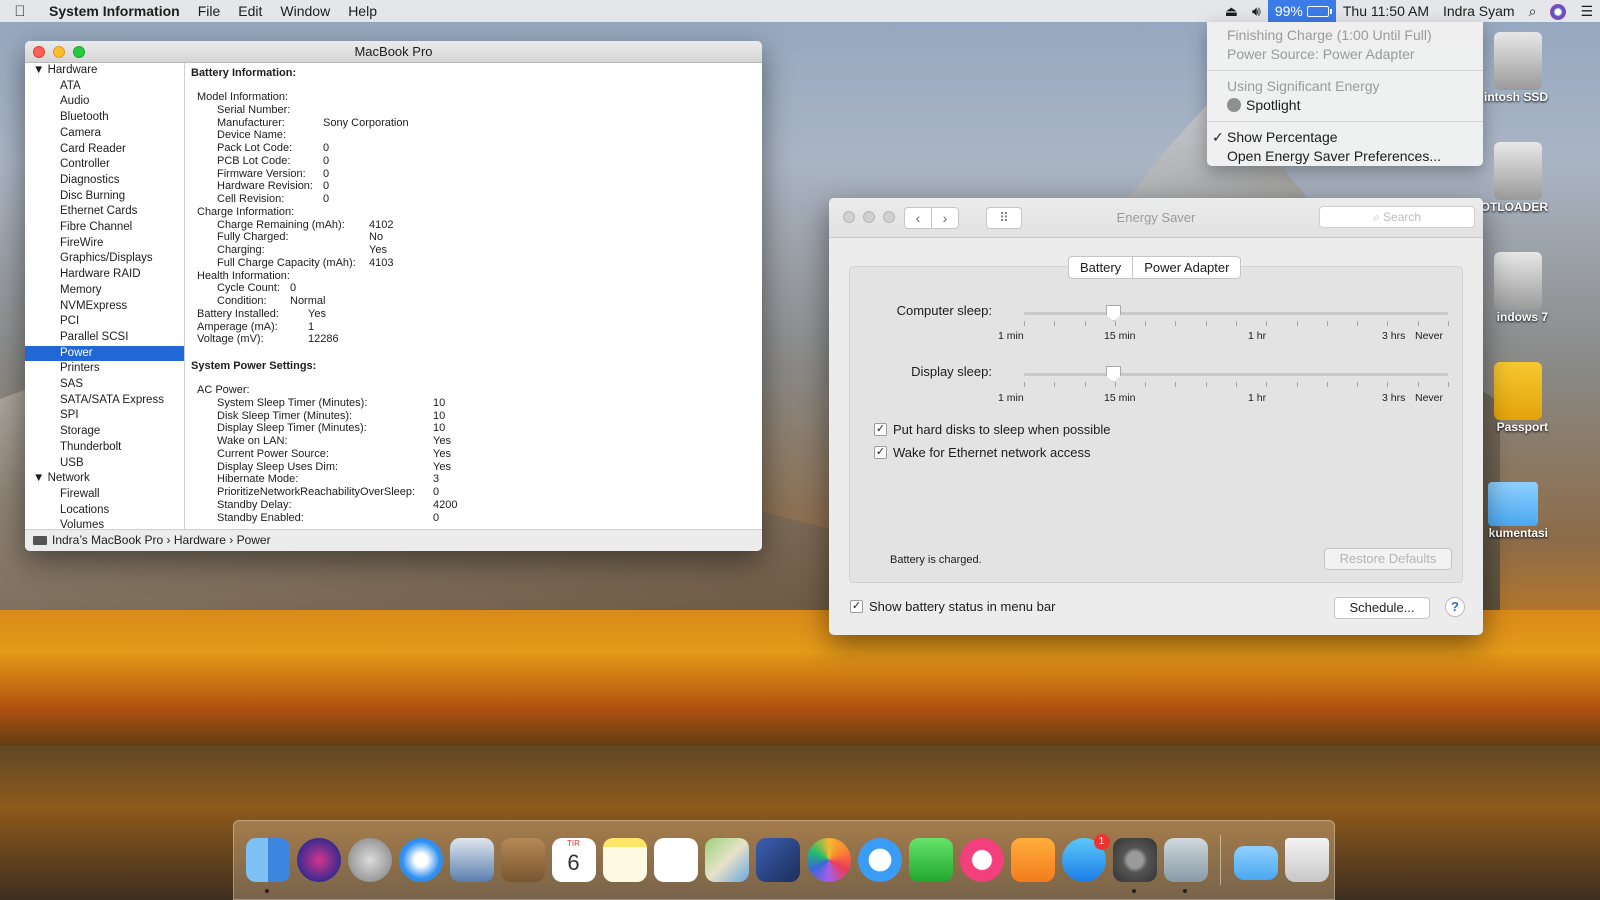 The image size is (1600, 900). Describe the element at coordinates (777, 860) in the screenshot. I see `keynote-icon` at that location.